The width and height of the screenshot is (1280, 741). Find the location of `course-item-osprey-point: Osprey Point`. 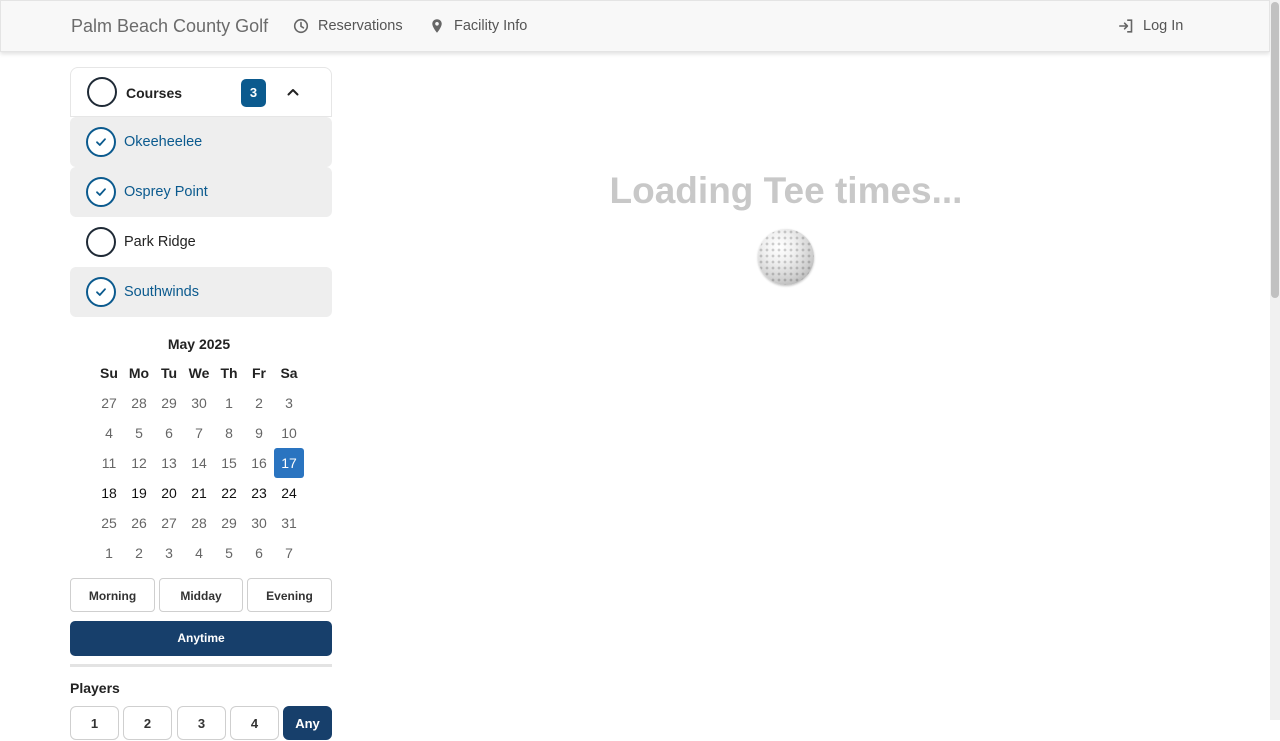

course-item-osprey-point: Osprey Point is located at coordinates (201, 192).